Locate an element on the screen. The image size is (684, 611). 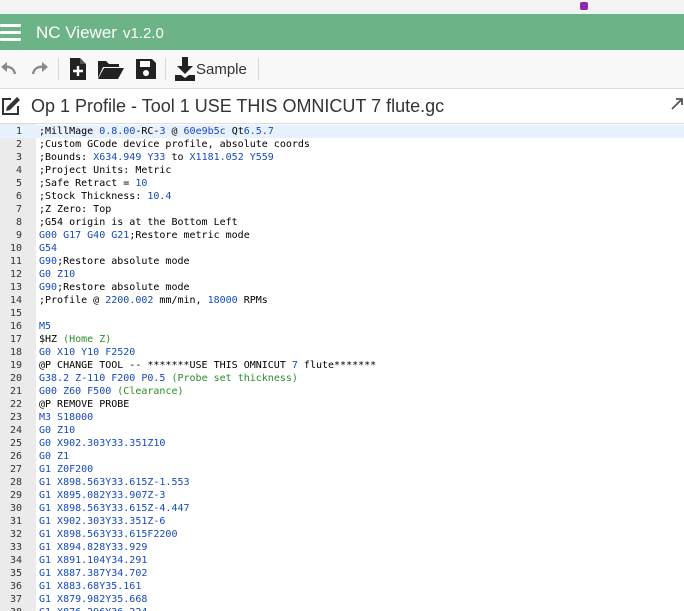
line-number: 13 is located at coordinates (15, 287).